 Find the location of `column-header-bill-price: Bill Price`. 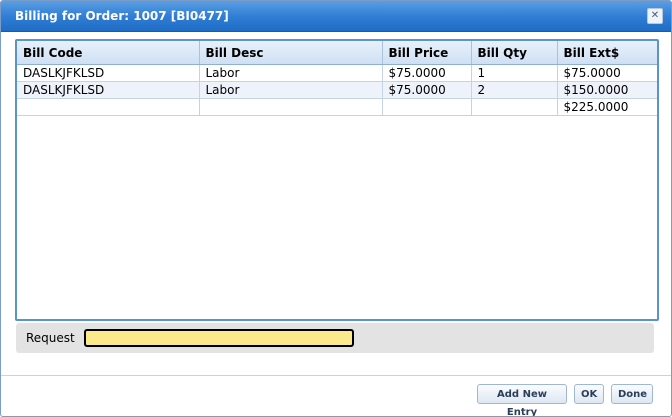

column-header-bill-price: Bill Price is located at coordinates (427, 53).